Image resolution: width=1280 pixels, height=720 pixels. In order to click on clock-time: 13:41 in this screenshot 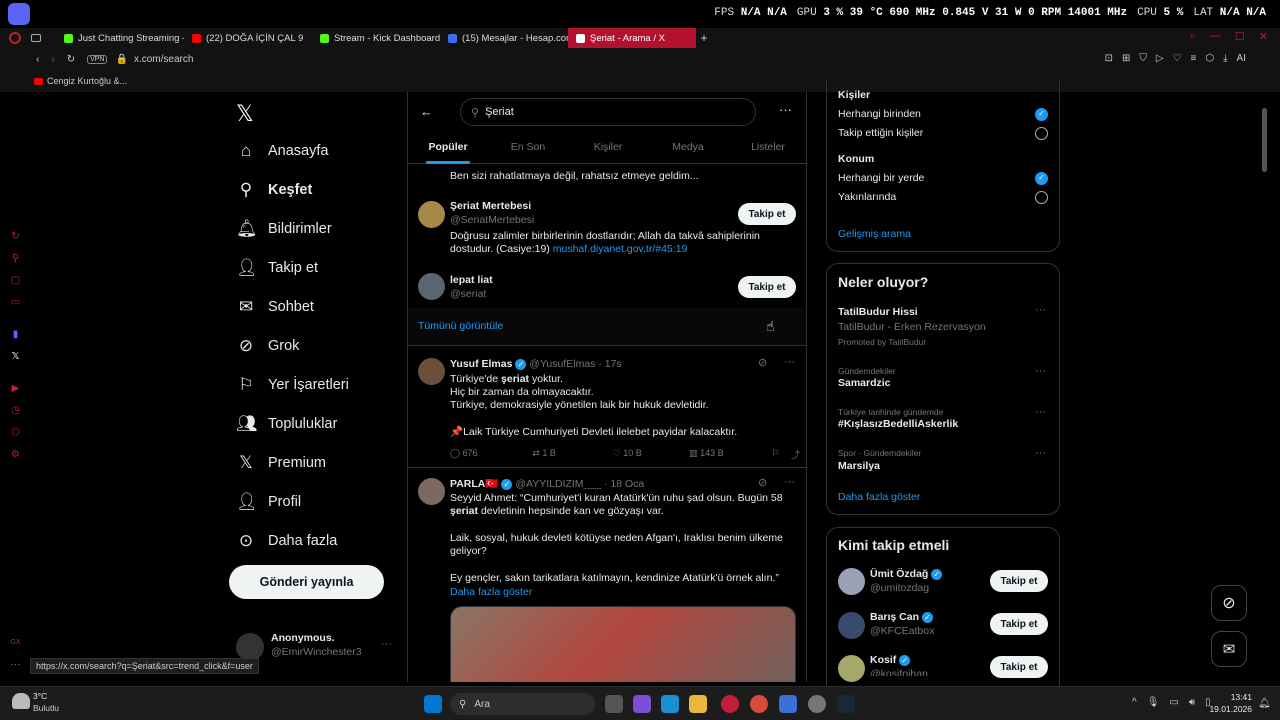, I will do `click(1233, 697)`.